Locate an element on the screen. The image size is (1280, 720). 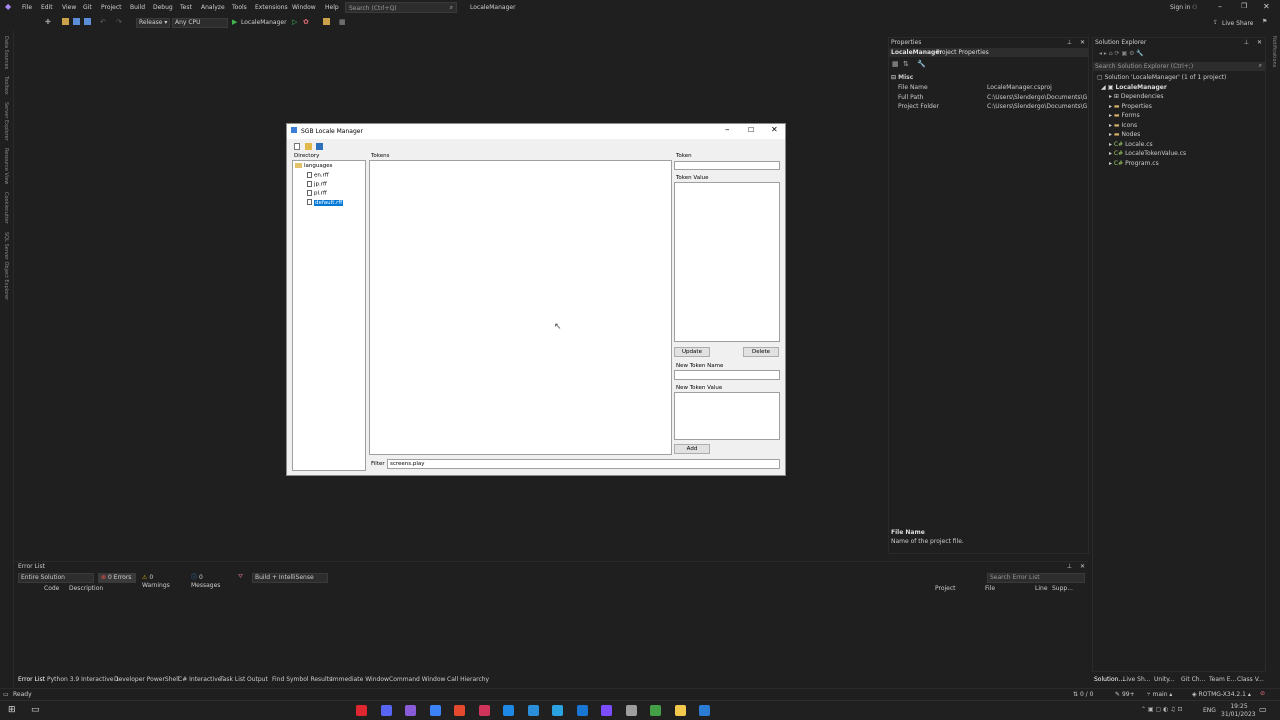
menu-view: View is located at coordinates (69, 7).